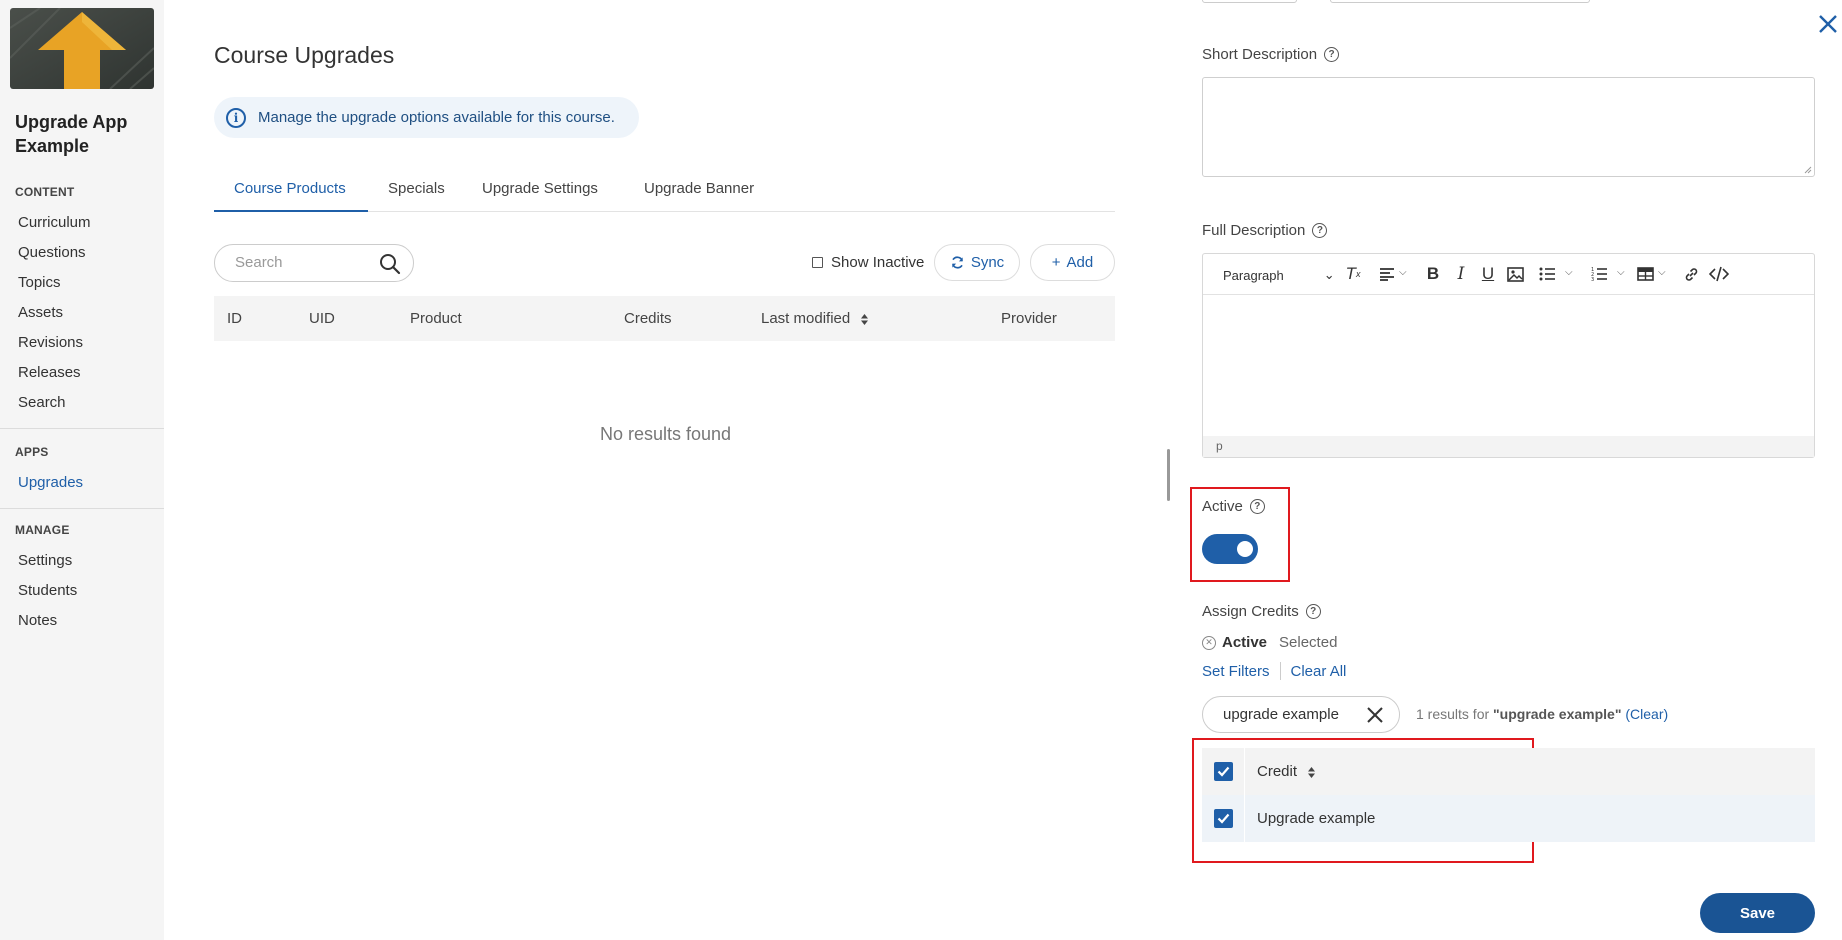 The width and height of the screenshot is (1842, 940). What do you see at coordinates (1547, 274) in the screenshot?
I see `bullet-list-icon` at bounding box center [1547, 274].